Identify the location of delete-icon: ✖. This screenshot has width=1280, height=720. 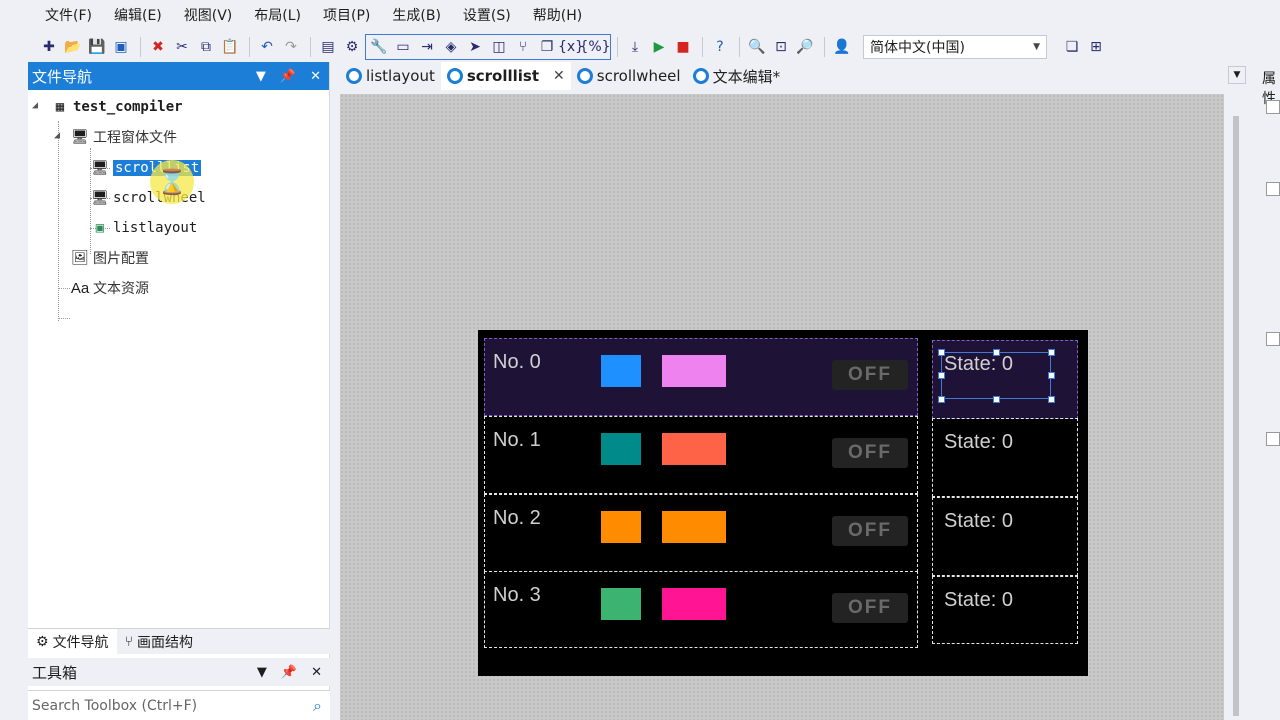
(158, 47).